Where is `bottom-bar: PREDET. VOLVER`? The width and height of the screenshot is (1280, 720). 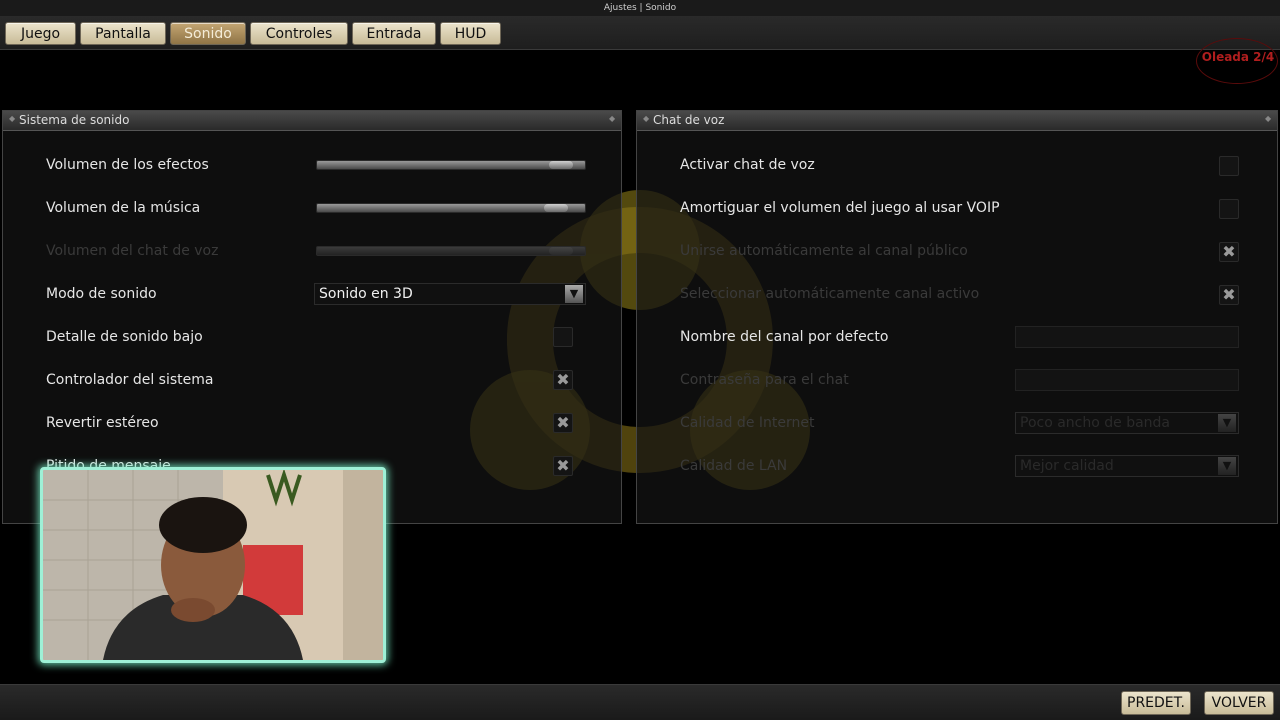 bottom-bar: PREDET. VOLVER is located at coordinates (640, 702).